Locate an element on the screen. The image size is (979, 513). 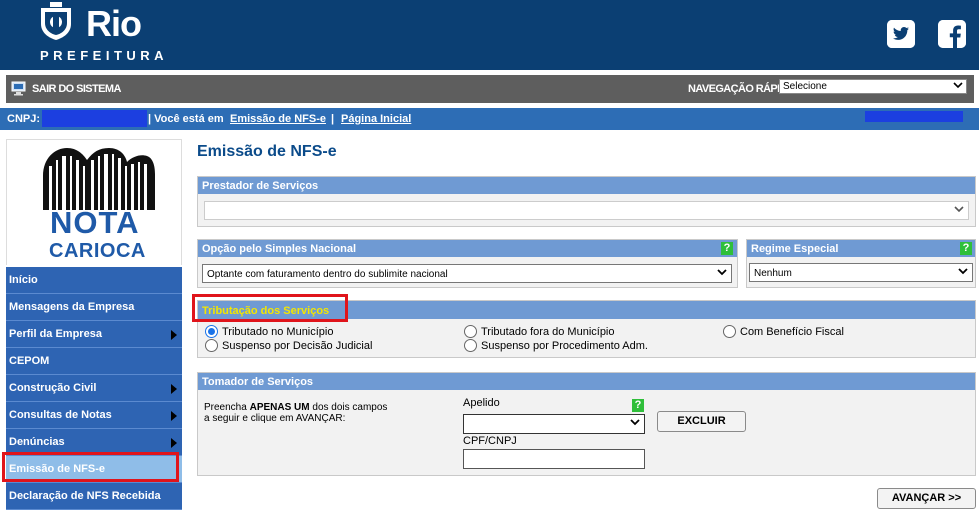
sidebar-item-label: Construção Civil is located at coordinates (53, 388).